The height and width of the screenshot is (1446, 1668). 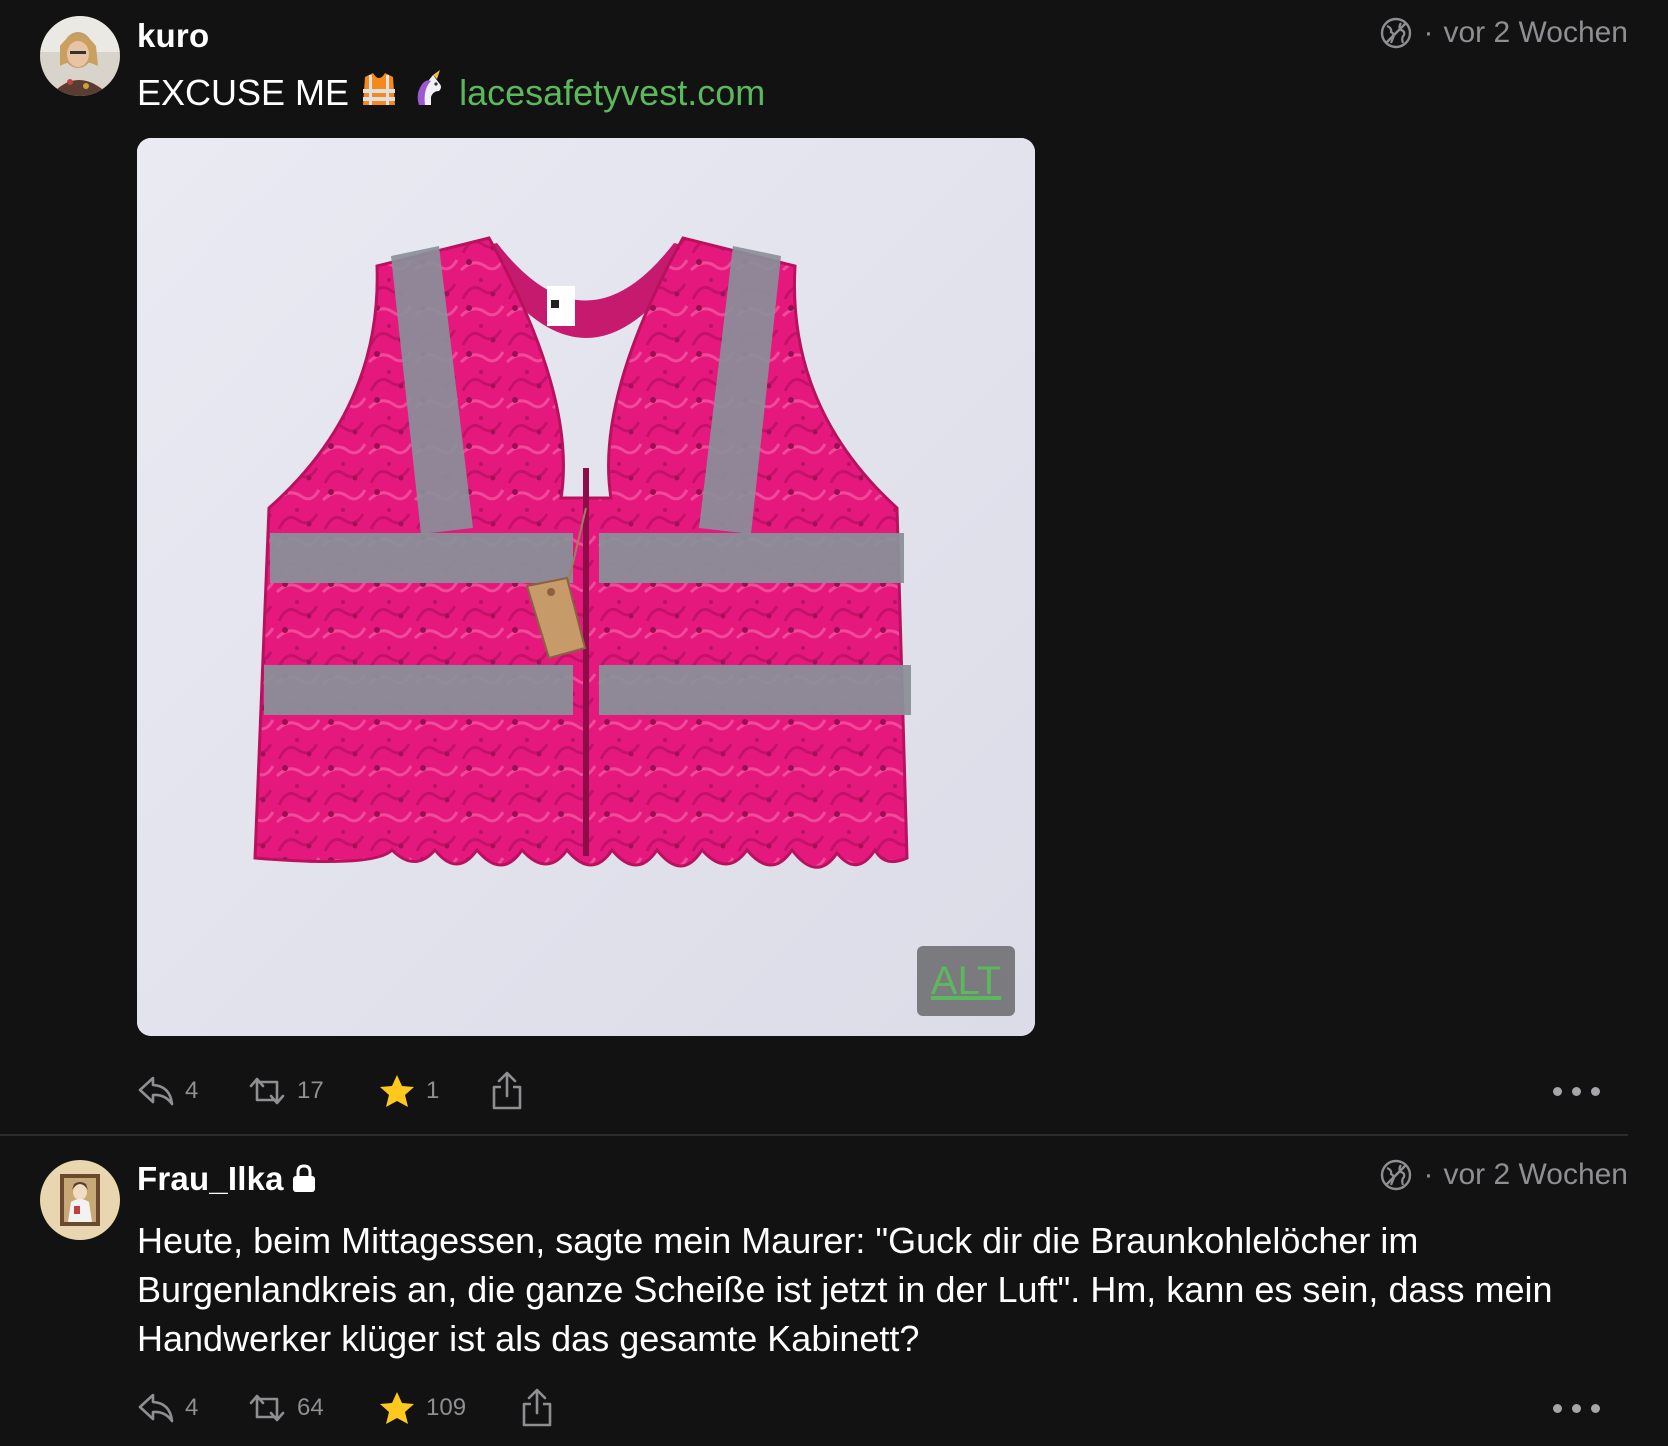 I want to click on action-bar: 4 17 1, so click(x=882, y=1091).